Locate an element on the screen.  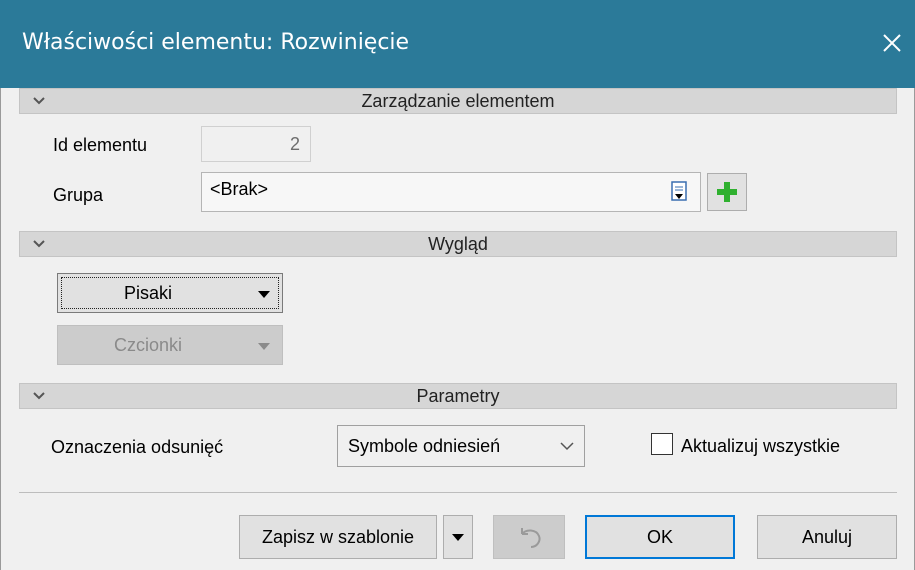
id-label: Id elementu is located at coordinates (100, 145).